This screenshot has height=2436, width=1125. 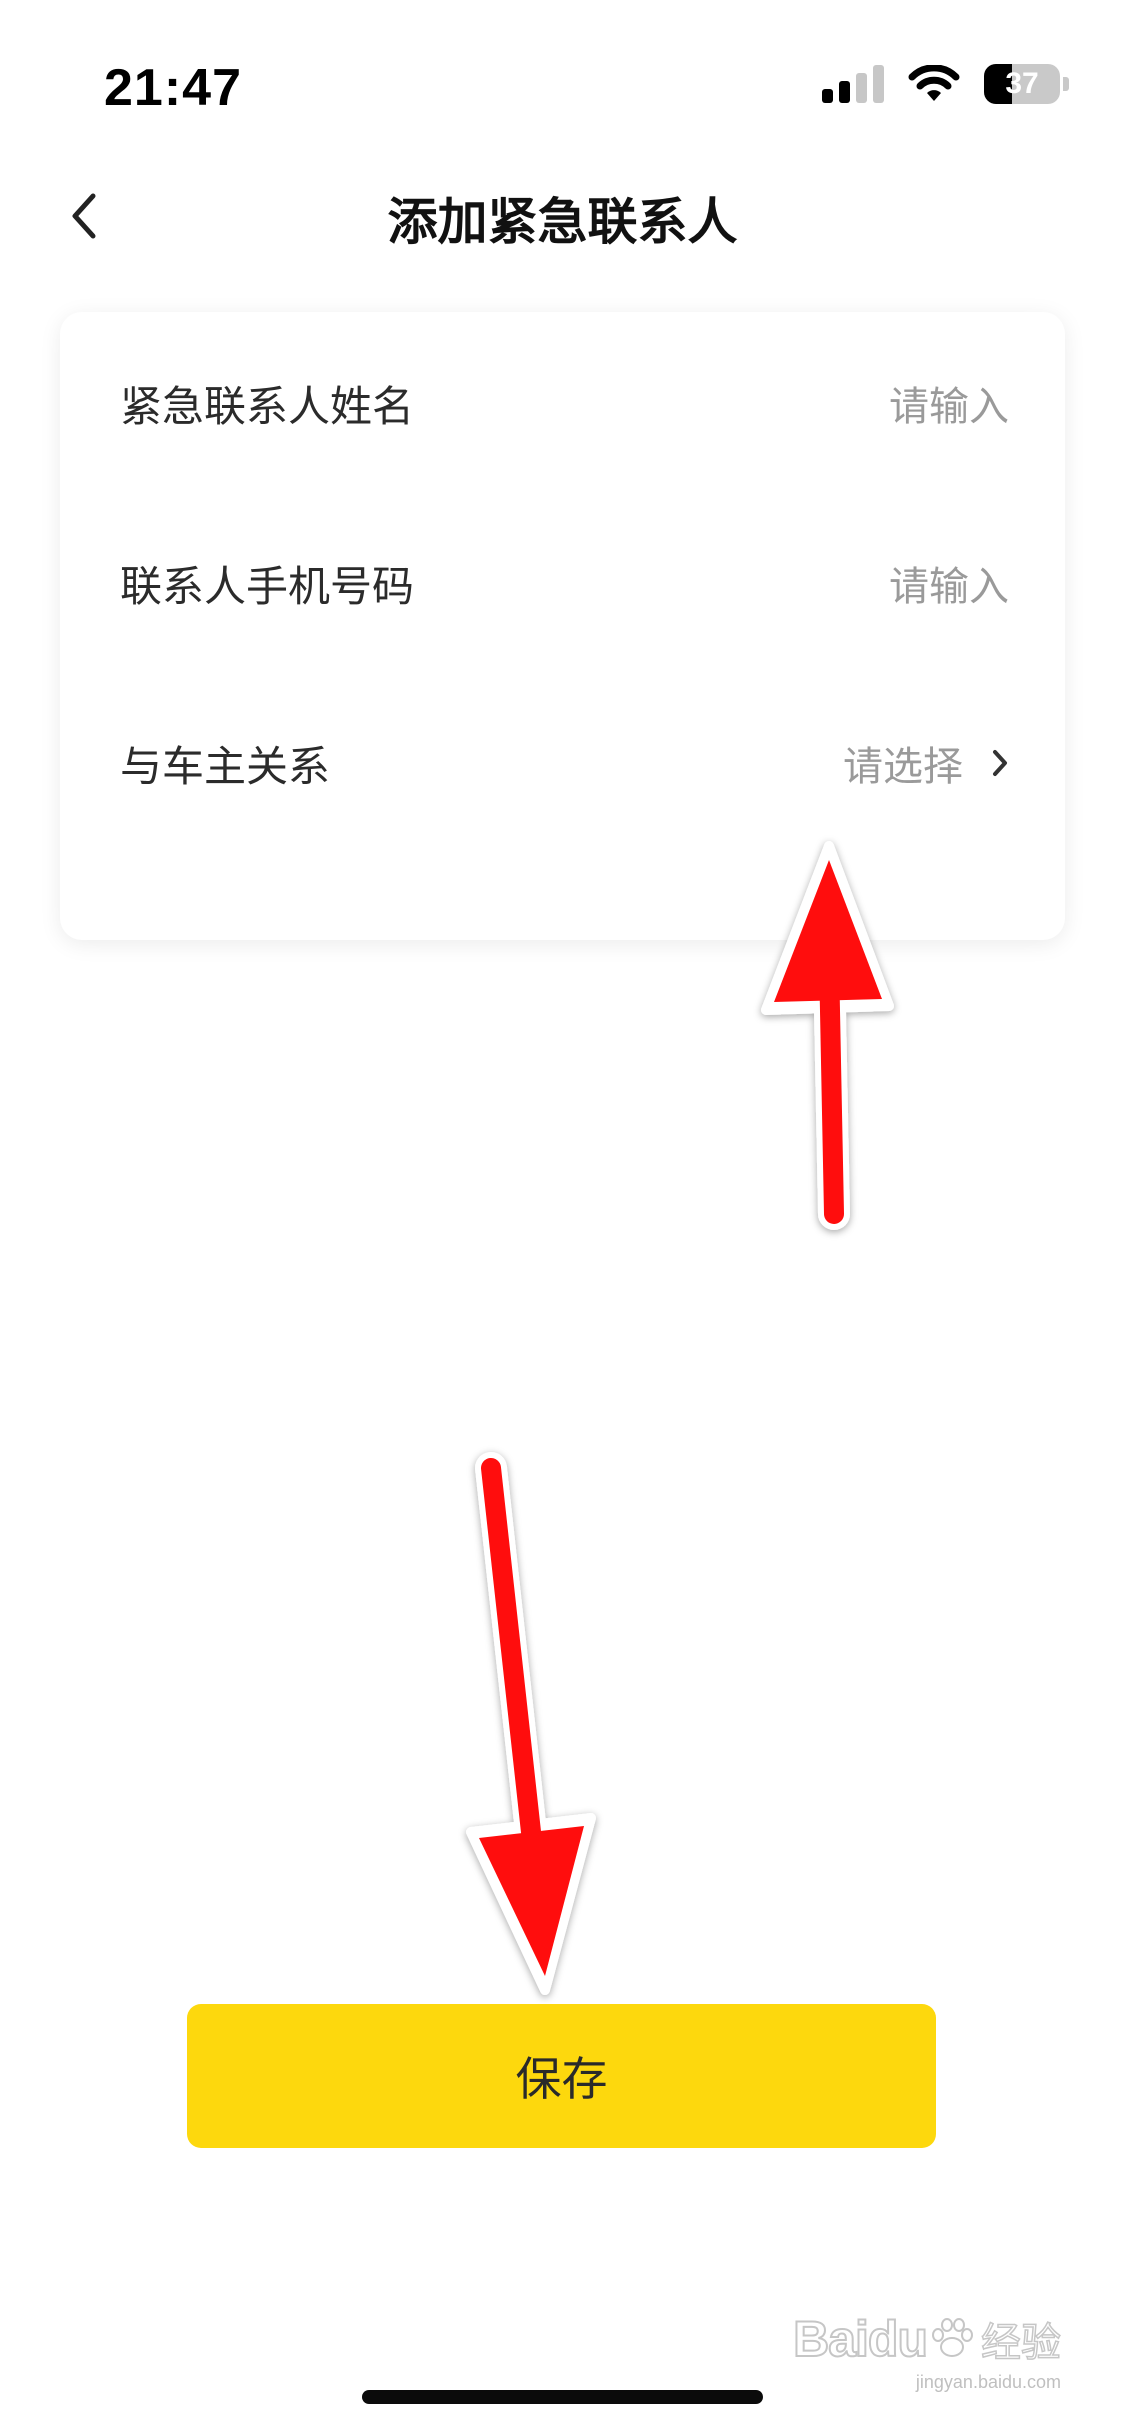 What do you see at coordinates (860, 2339) in the screenshot?
I see `watermark-brand: Baidu` at bounding box center [860, 2339].